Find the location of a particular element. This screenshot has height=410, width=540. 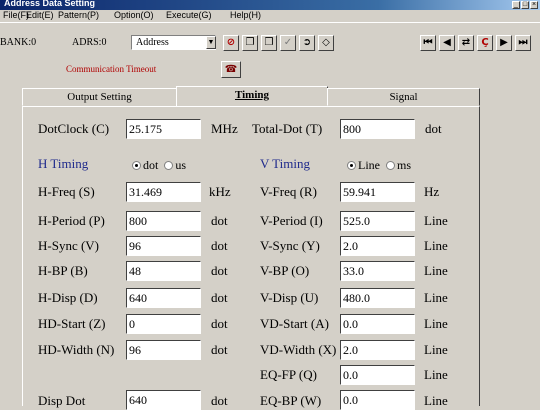

v-timing-heading: V Timing is located at coordinates (285, 163).